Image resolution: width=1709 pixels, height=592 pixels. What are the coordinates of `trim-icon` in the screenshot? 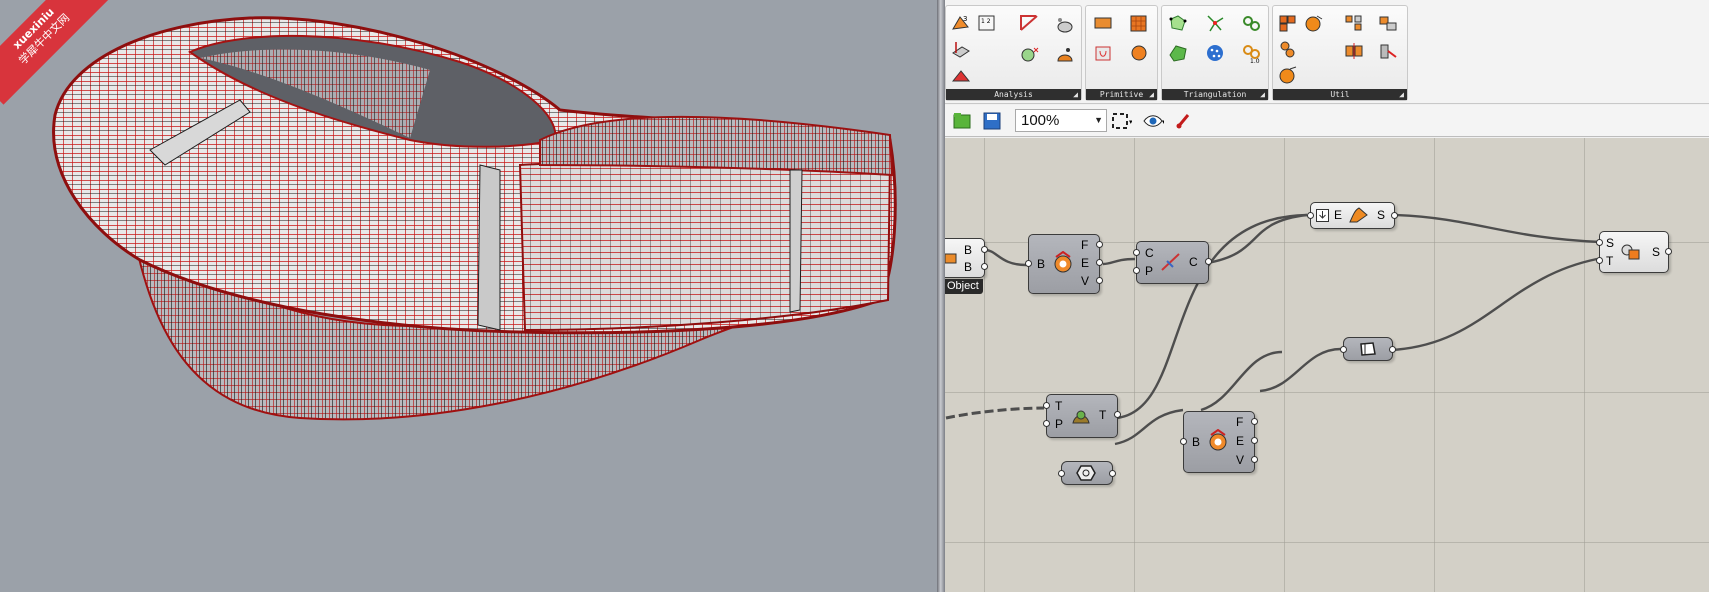 It's located at (1082, 417).